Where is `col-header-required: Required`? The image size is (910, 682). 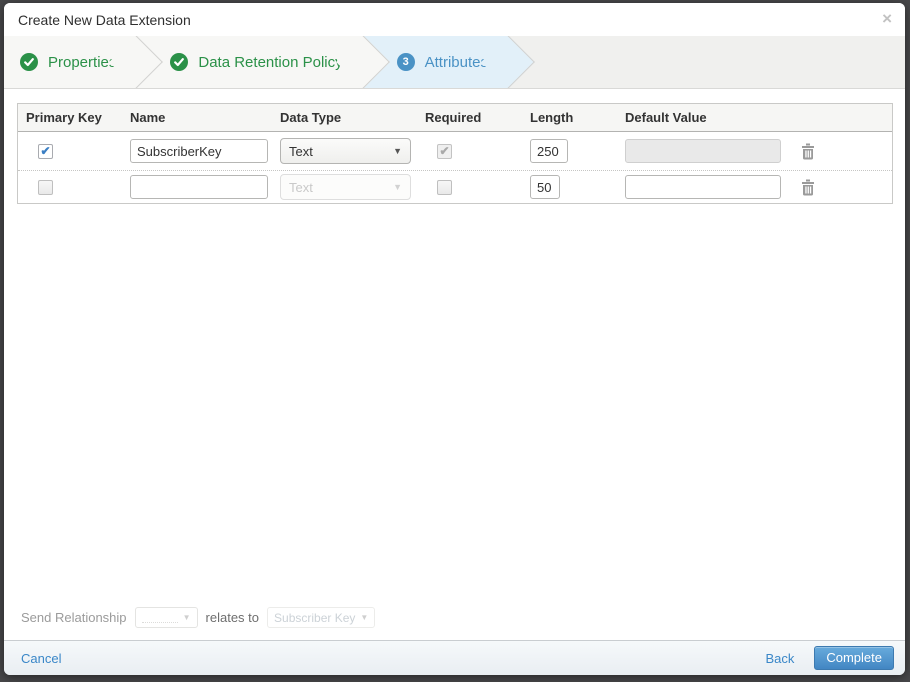
col-header-required: Required is located at coordinates (453, 117).